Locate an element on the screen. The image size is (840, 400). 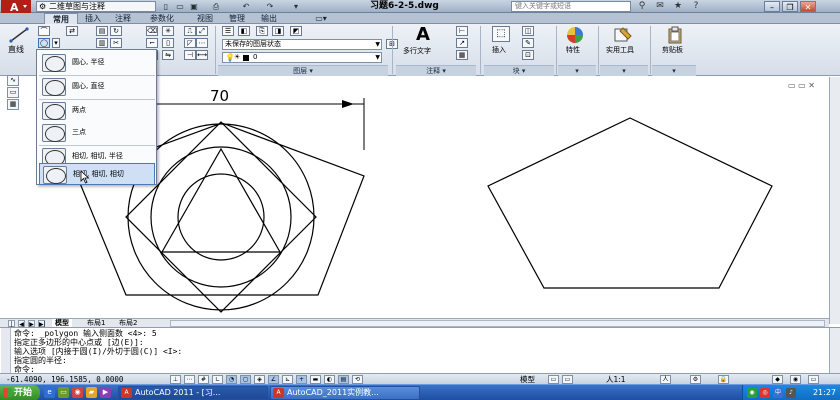
app-quicklaunch-icon: ◉ is located at coordinates (77, 392).